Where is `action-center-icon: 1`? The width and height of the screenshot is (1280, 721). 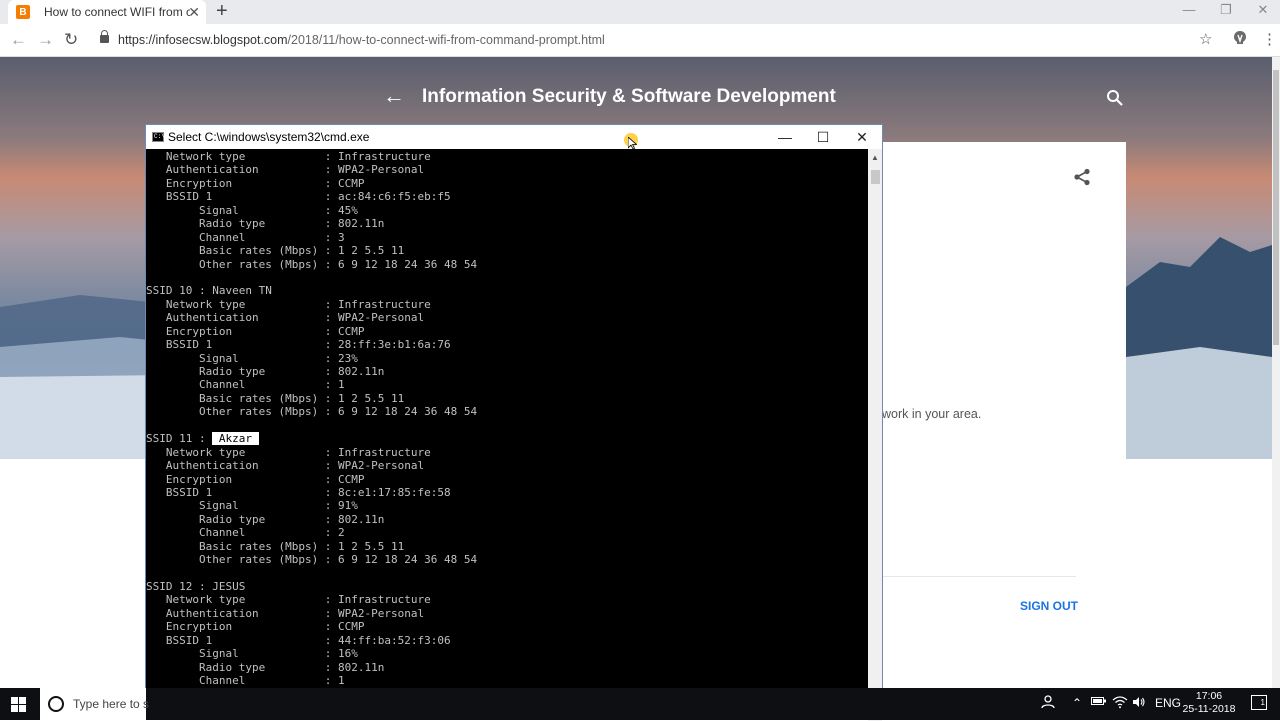 action-center-icon: 1 is located at coordinates (1259, 702).